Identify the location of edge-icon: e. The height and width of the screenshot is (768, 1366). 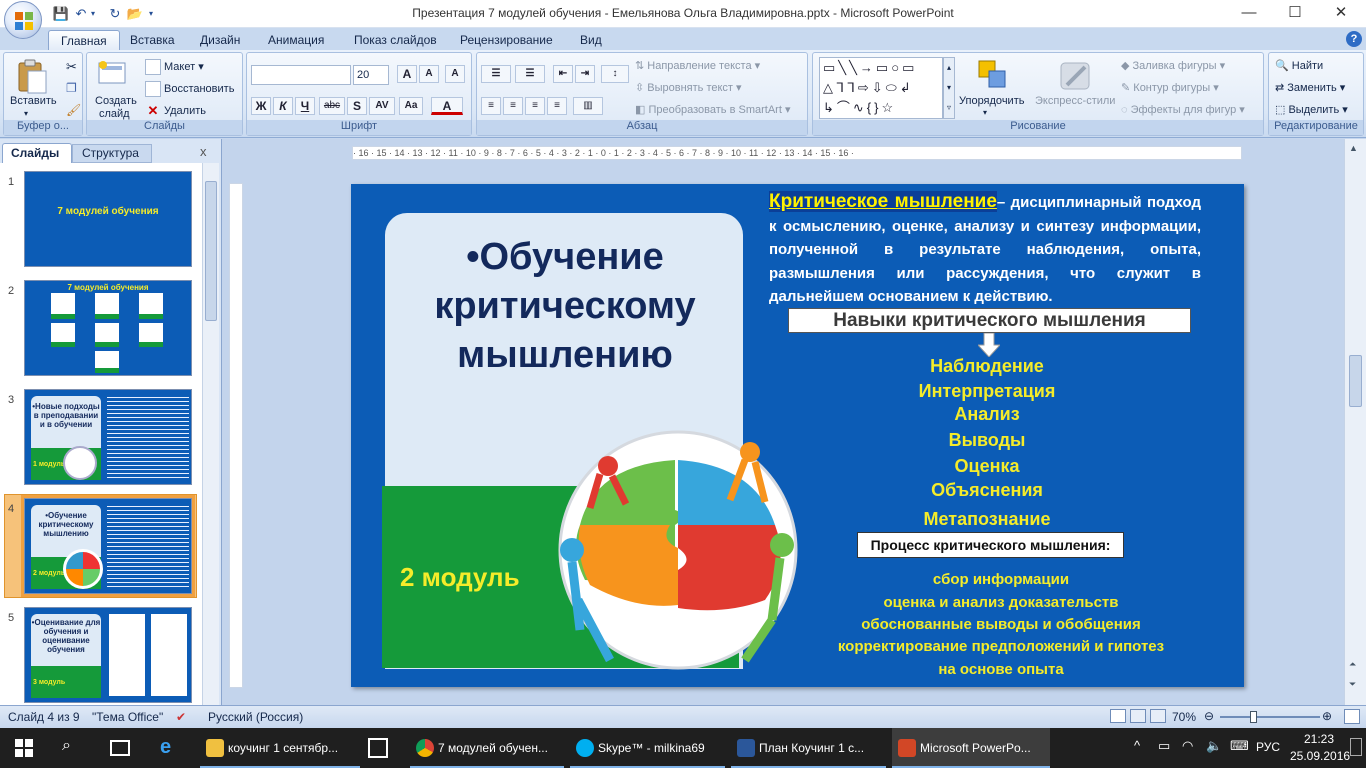
(165, 747).